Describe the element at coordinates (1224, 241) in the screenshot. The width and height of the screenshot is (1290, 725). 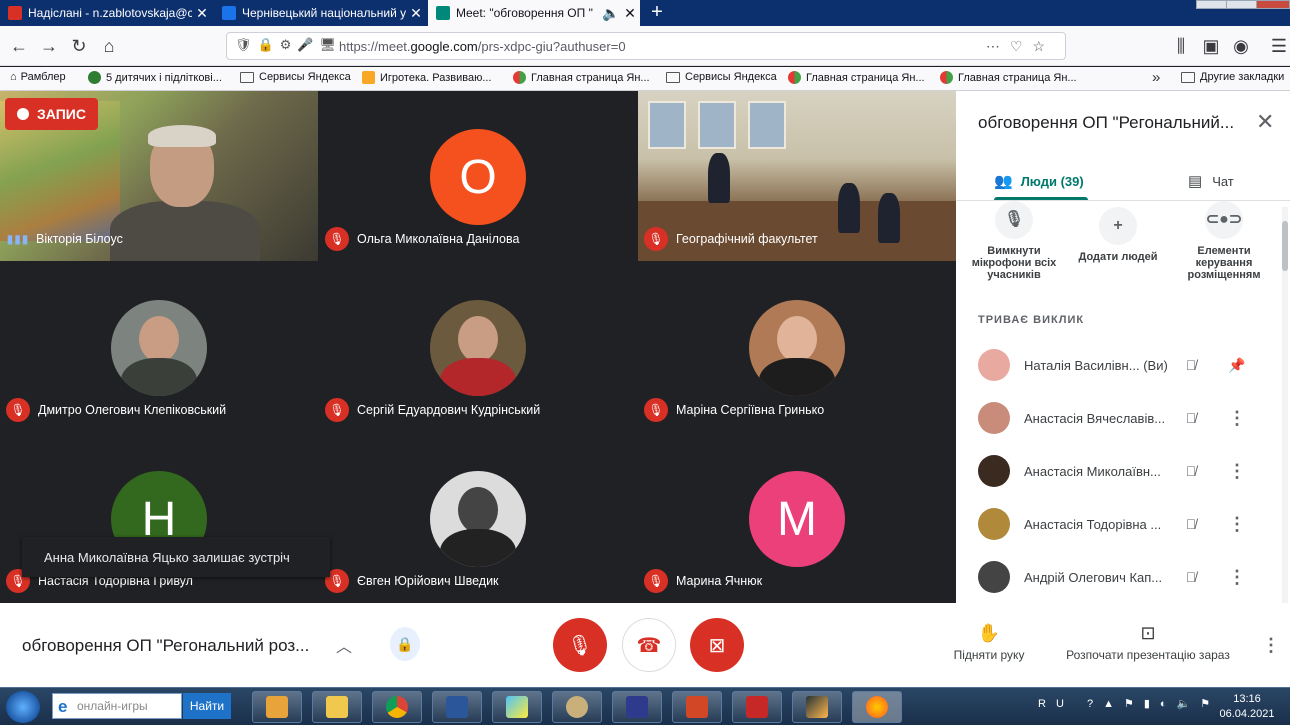
I see `host-controls-button: ⊂●⊃ Елементи керування розміщенням` at that location.